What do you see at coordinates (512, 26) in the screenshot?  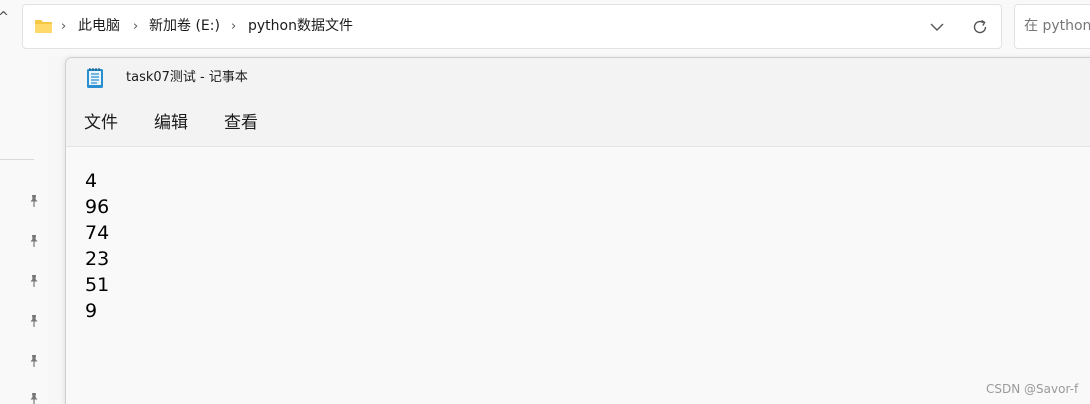 I see `address-bar: › 此电脑 › 新加卷 (E:) › python数据文件` at bounding box center [512, 26].